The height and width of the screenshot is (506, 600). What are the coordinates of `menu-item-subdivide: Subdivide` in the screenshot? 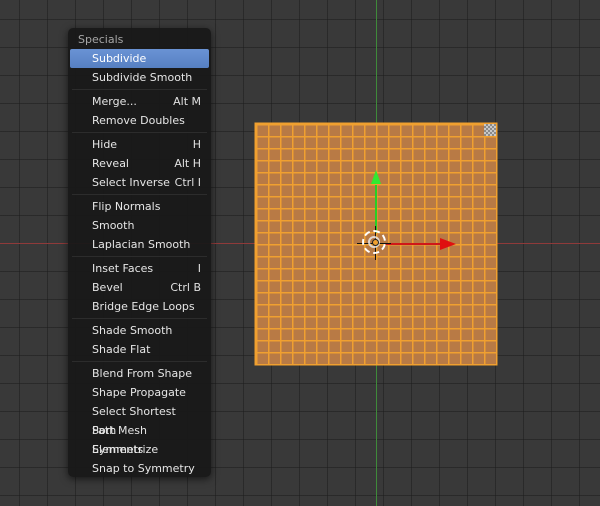 It's located at (139, 58).